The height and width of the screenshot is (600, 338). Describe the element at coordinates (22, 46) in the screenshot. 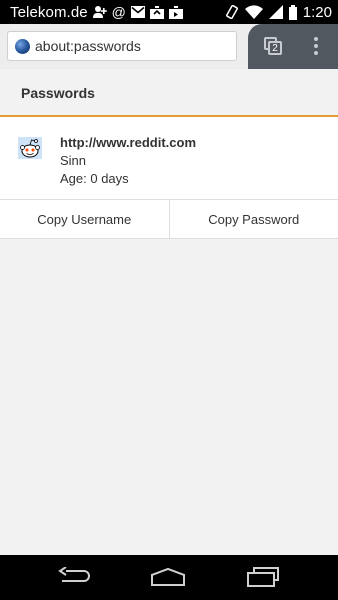

I see `globe-icon` at that location.